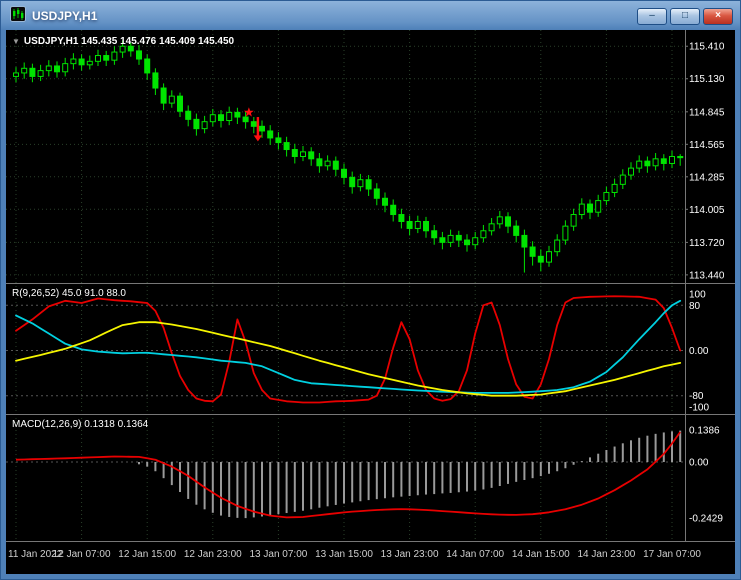 Image resolution: width=741 pixels, height=580 pixels. What do you see at coordinates (344, 554) in the screenshot?
I see `svg-text: 13 Jan 15:00` at bounding box center [344, 554].